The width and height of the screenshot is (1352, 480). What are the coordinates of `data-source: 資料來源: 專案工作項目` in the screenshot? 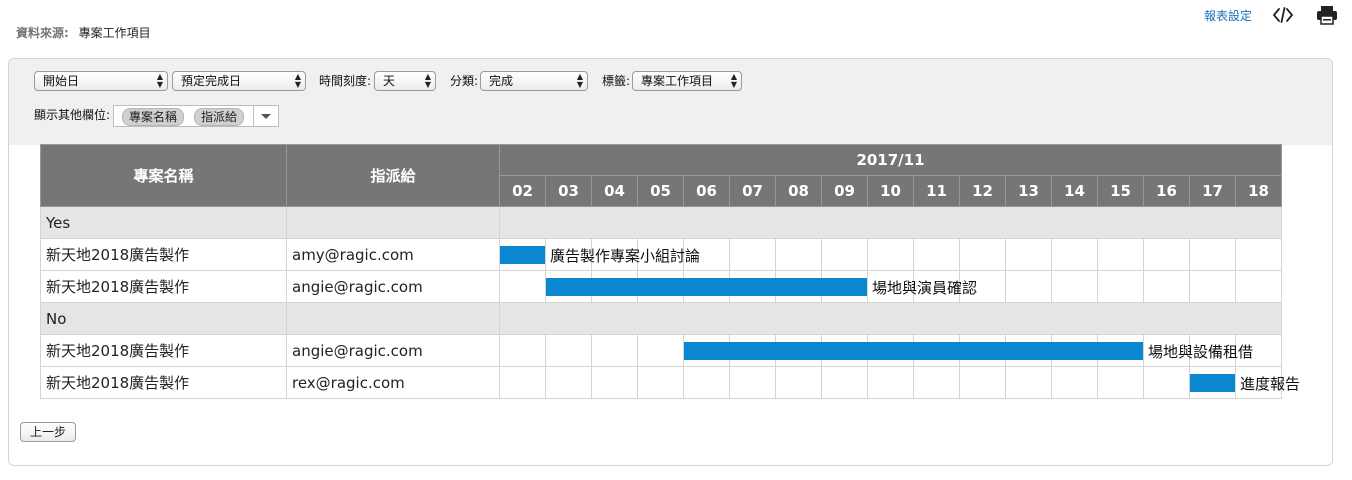 It's located at (83, 32).